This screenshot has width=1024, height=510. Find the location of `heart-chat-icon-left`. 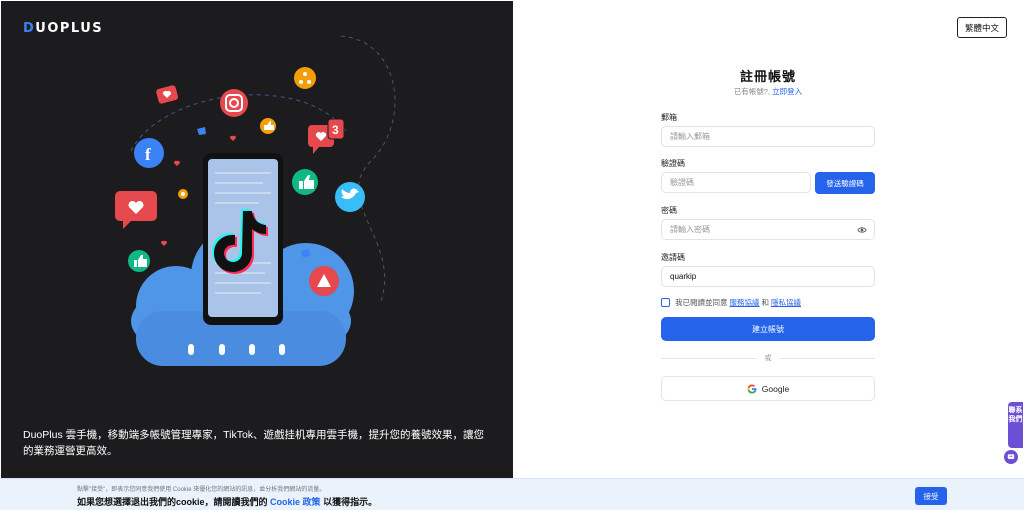

heart-chat-icon-left is located at coordinates (136, 210).